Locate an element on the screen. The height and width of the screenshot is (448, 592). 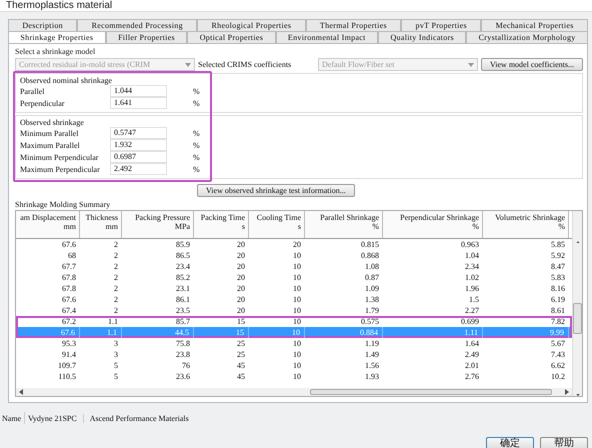
table-cell-text: 67.8 is located at coordinates (69, 277).